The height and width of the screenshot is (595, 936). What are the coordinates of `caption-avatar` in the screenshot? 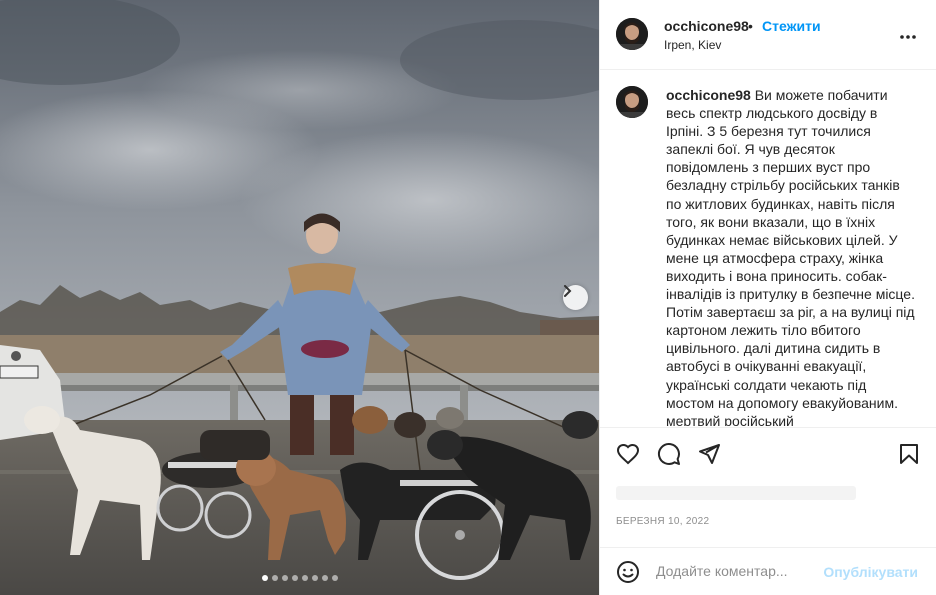 It's located at (632, 102).